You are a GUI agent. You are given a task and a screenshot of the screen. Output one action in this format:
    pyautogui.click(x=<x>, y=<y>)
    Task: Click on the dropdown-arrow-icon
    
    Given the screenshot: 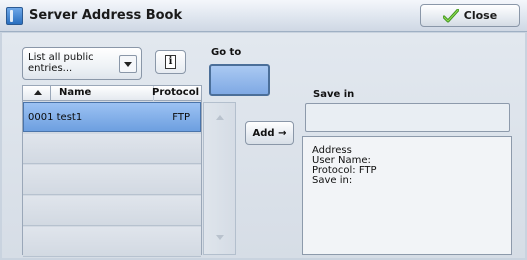 What is the action you would take?
    pyautogui.click(x=128, y=64)
    